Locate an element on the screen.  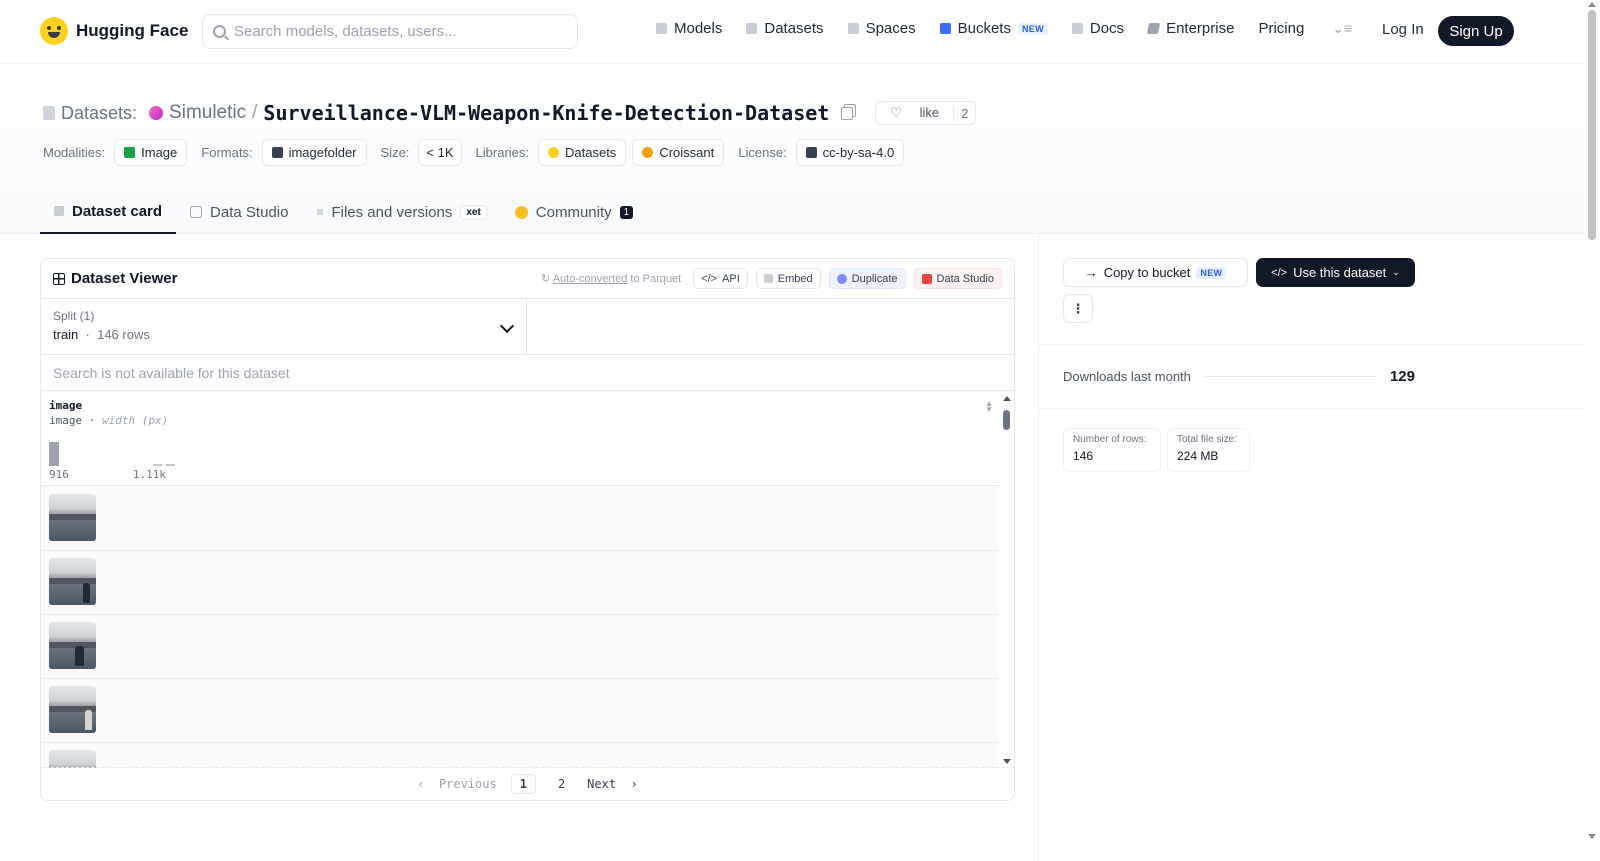
nav-docs: Docs is located at coordinates (1098, 28).